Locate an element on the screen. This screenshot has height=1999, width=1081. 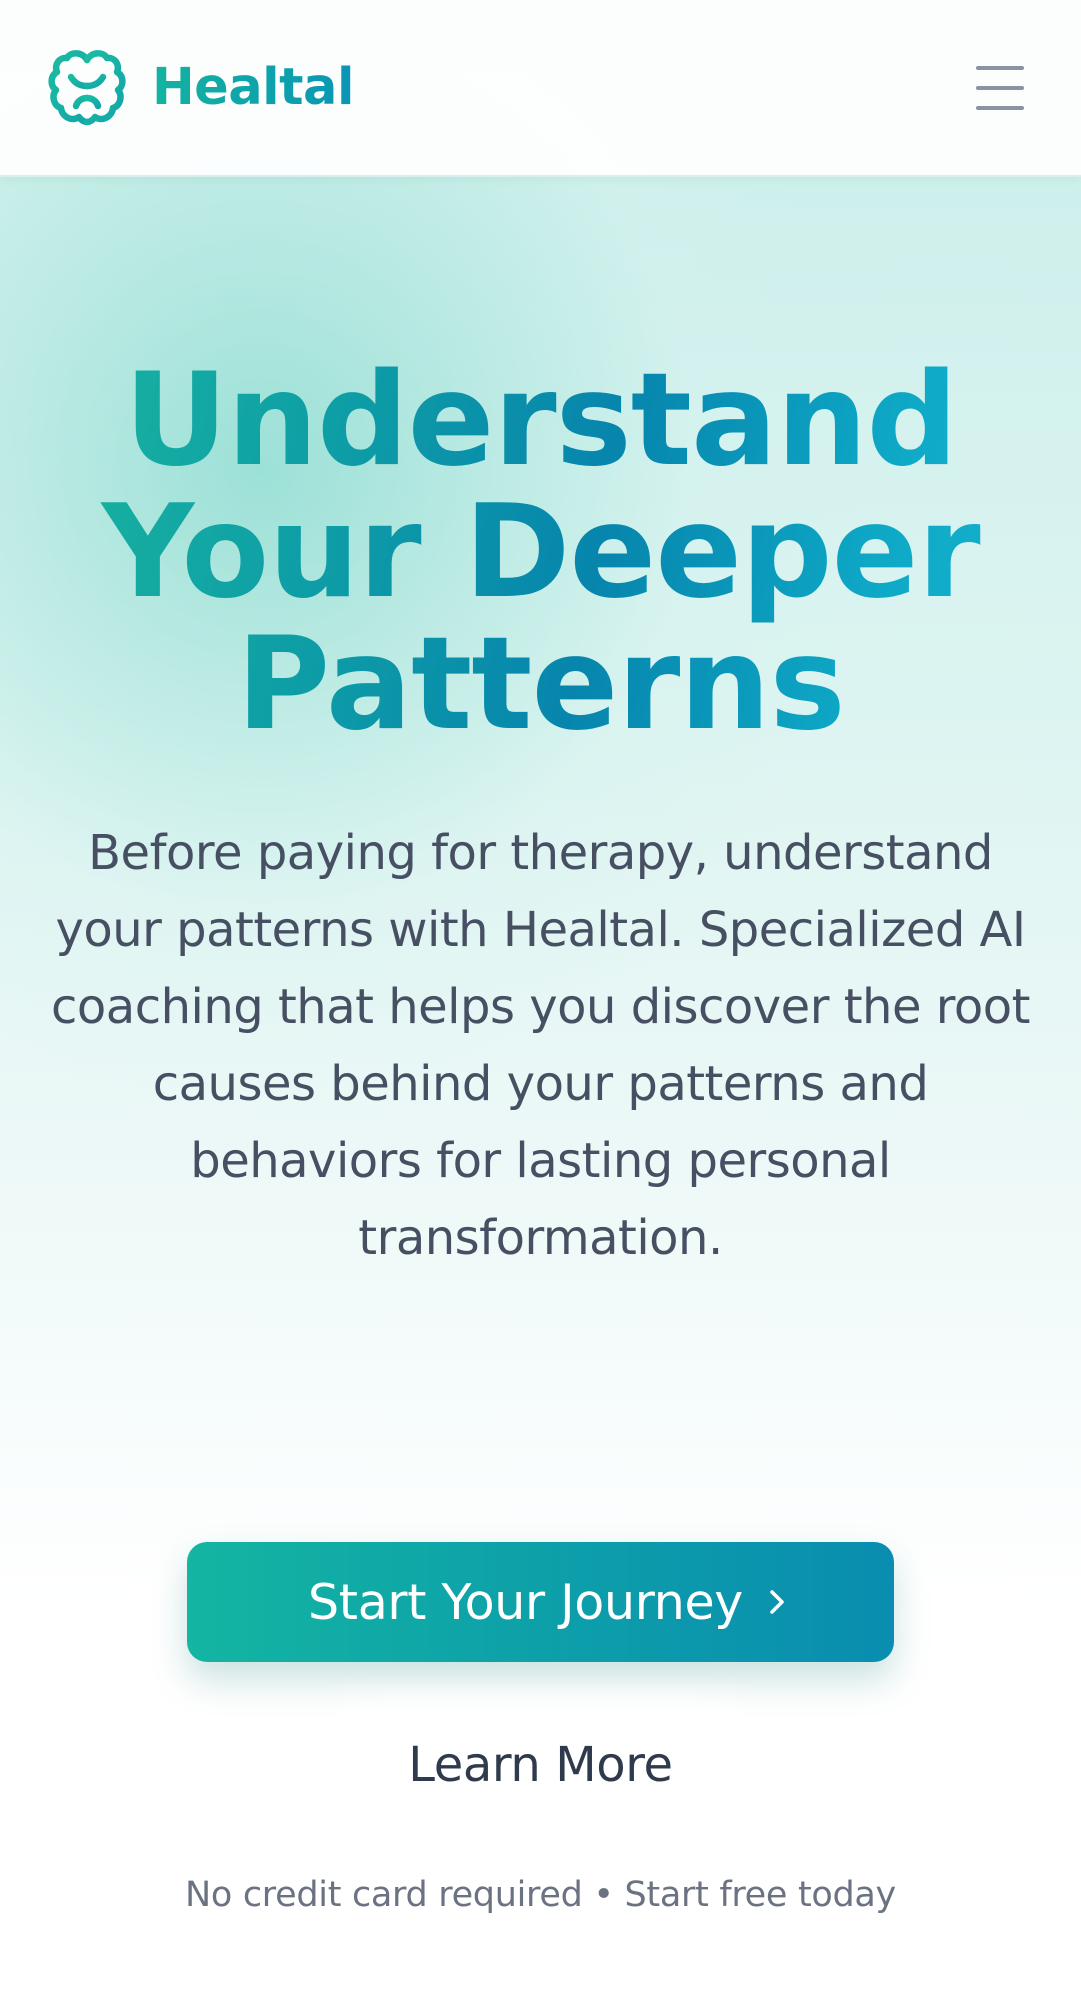
brand-logo-link: Healtal is located at coordinates (200, 87).